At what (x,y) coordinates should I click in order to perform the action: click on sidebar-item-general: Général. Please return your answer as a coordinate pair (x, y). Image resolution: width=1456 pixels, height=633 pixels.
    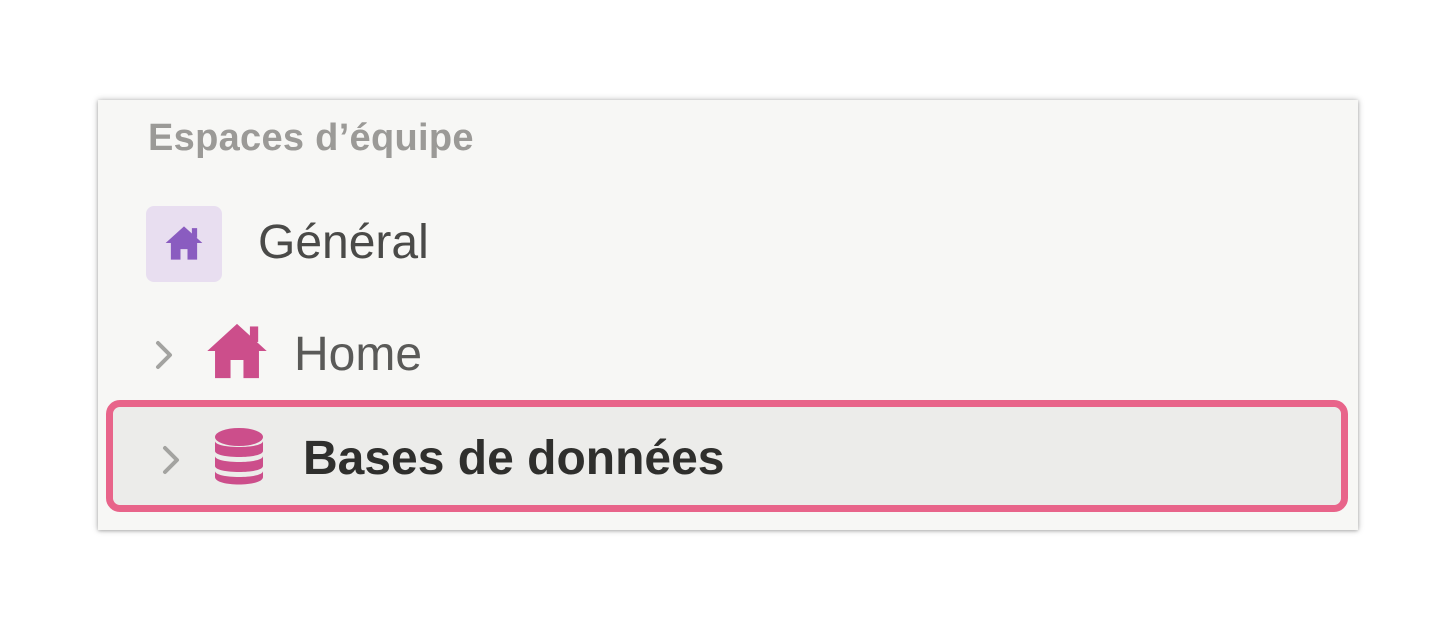
    Looking at the image, I should click on (728, 242).